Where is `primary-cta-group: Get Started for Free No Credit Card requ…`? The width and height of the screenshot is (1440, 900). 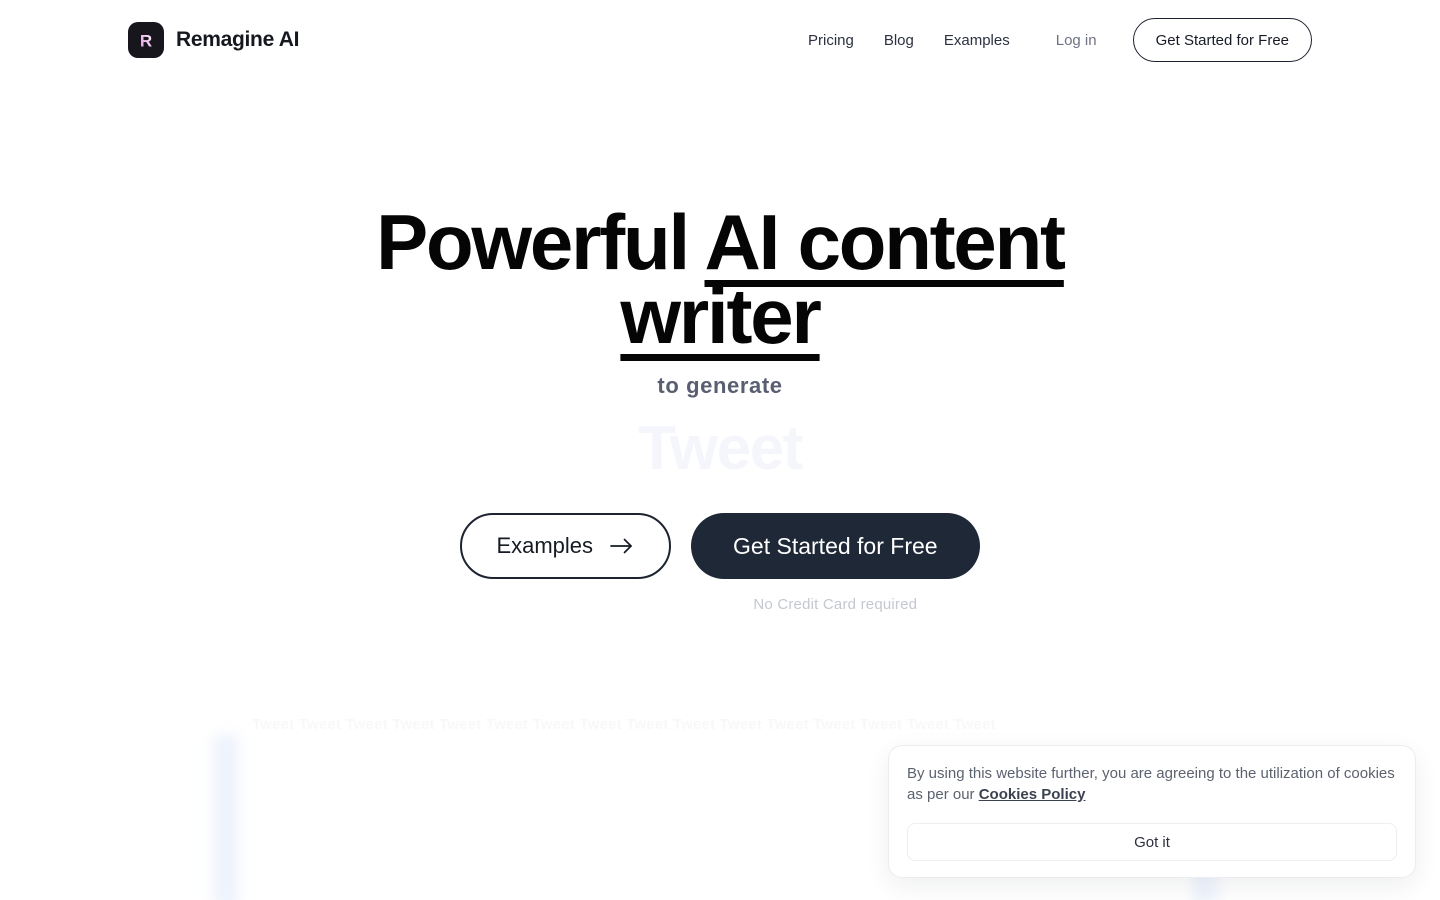 primary-cta-group: Get Started for Free No Credit Card requ… is located at coordinates (835, 563).